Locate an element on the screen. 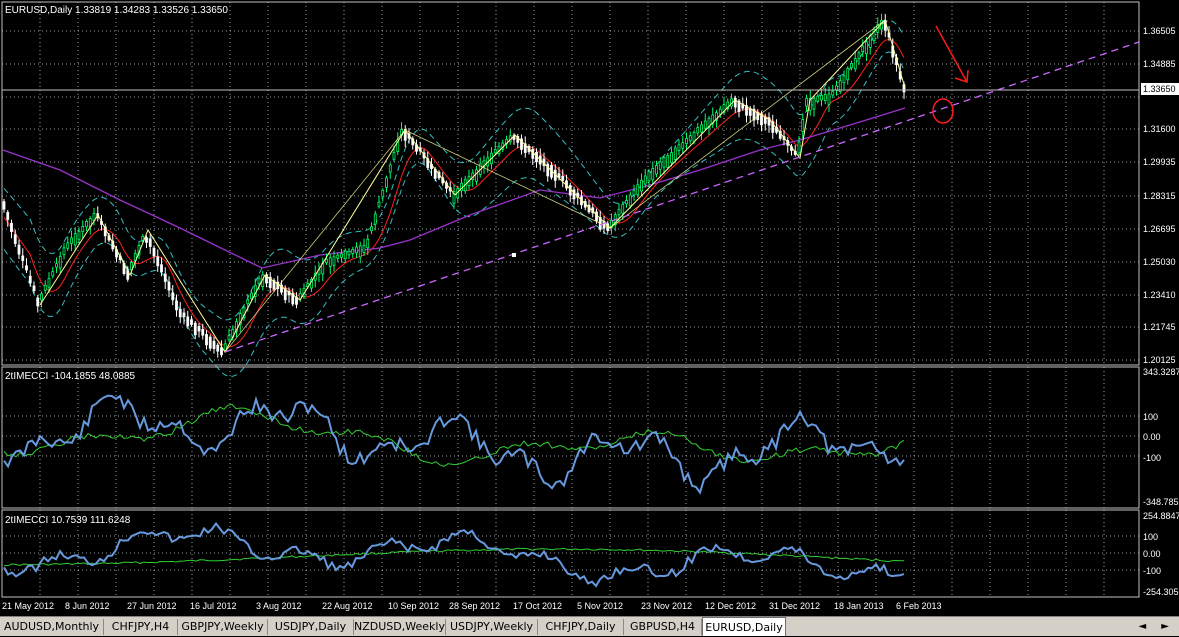  tab-scroll-arrows: ◄ ► is located at coordinates (1156, 627).